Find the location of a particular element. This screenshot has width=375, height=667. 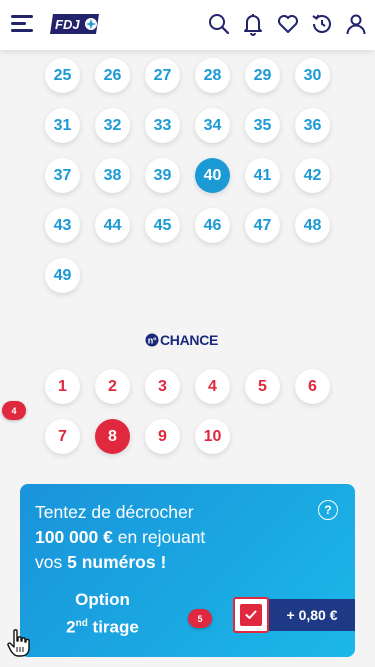

svg-text: n° is located at coordinates (152, 341).